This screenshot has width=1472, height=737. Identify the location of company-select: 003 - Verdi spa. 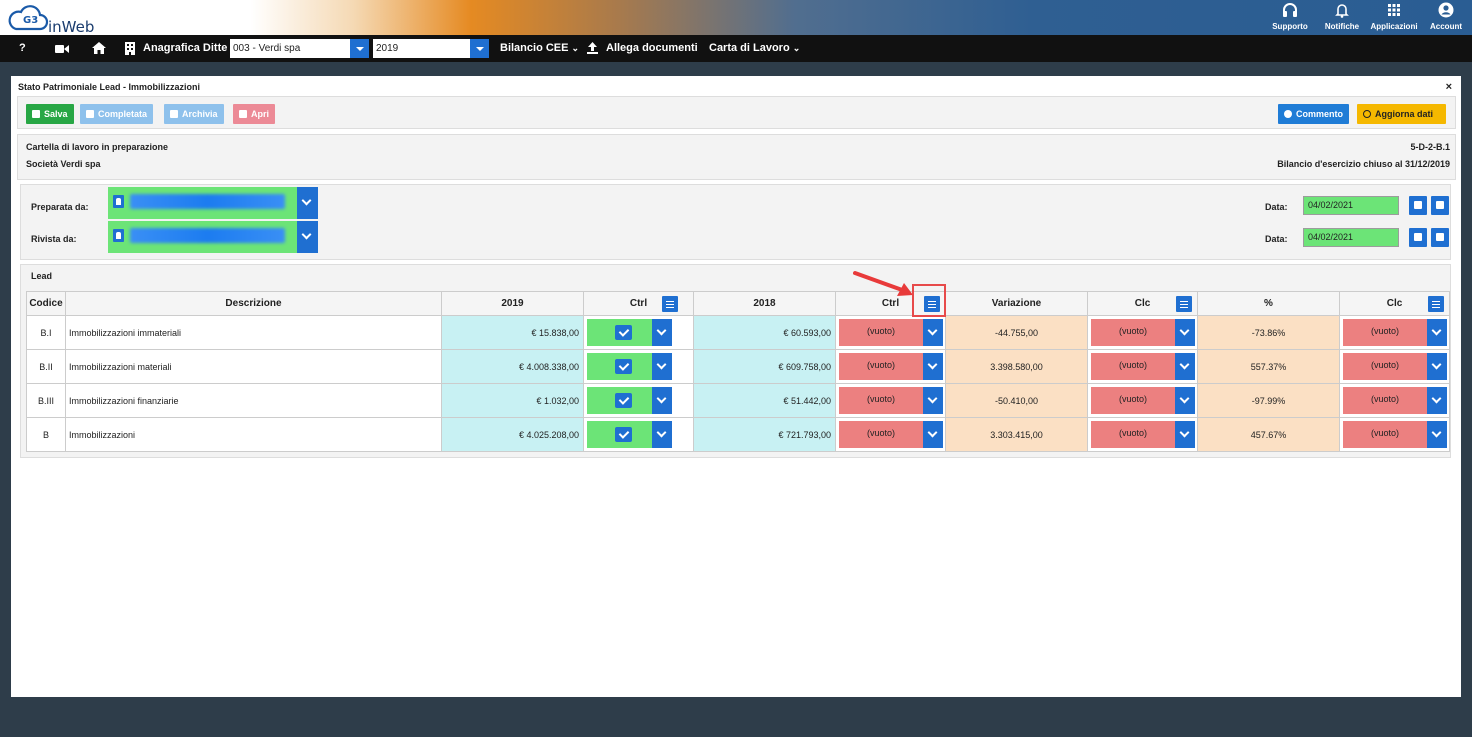
(299, 48).